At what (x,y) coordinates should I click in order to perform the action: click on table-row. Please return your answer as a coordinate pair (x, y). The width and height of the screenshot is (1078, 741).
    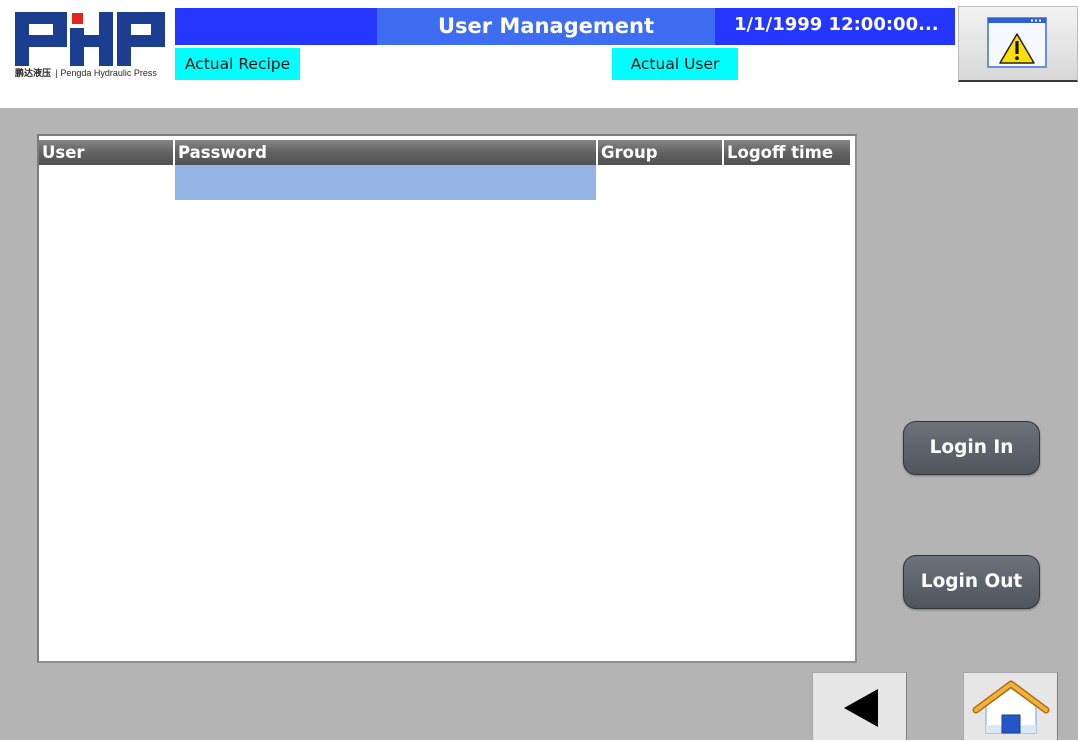
    Looking at the image, I should click on (444, 182).